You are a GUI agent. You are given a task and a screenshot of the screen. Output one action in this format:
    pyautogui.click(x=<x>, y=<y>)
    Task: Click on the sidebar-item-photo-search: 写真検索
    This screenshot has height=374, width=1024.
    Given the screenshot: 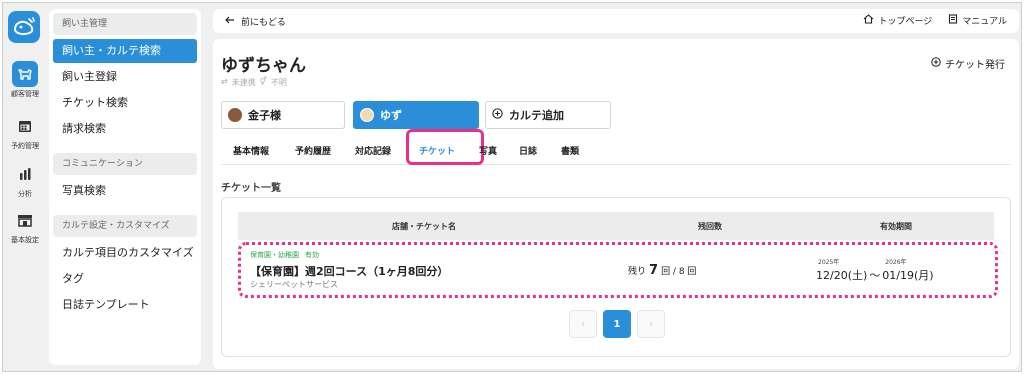 What is the action you would take?
    pyautogui.click(x=125, y=191)
    